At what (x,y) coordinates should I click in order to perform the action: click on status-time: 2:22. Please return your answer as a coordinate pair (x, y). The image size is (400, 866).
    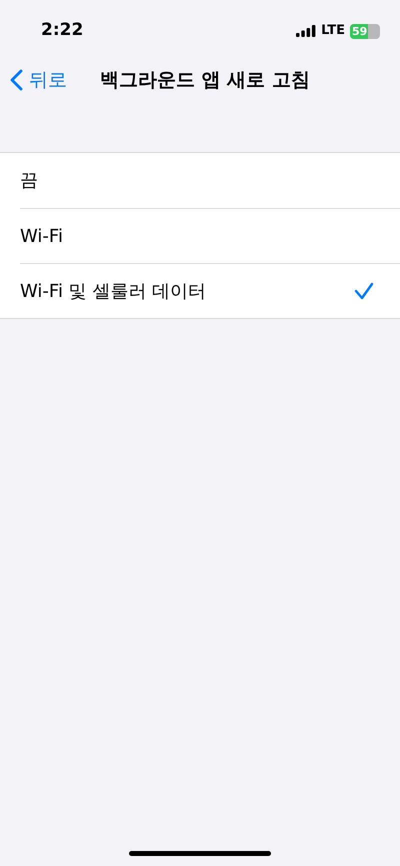
    Looking at the image, I should click on (62, 30).